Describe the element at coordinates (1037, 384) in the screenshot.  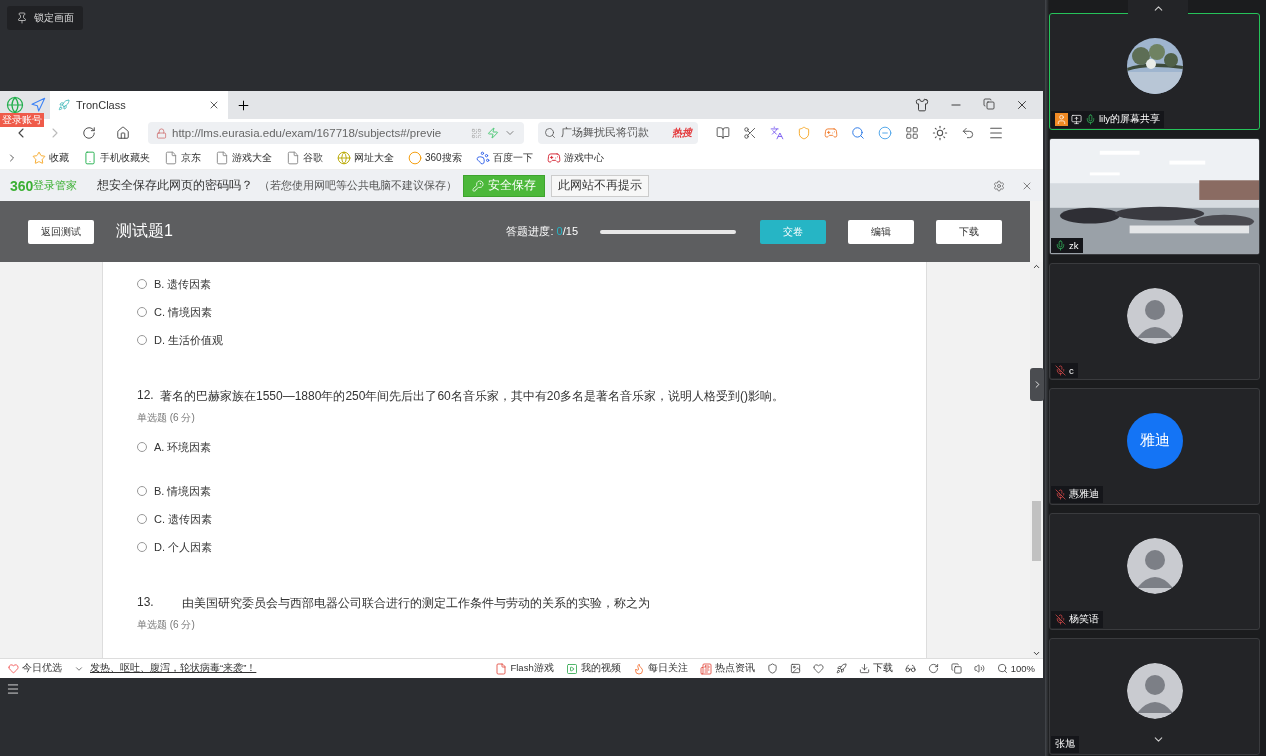
I see `collapse-button` at that location.